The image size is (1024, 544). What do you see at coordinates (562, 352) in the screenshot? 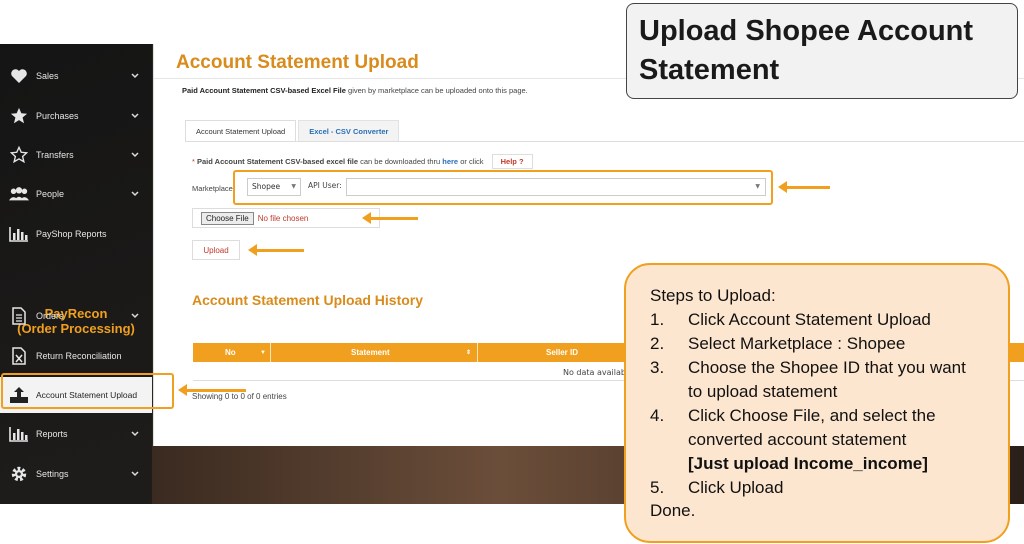
I see `column-header-seller-id: Seller ID` at bounding box center [562, 352].